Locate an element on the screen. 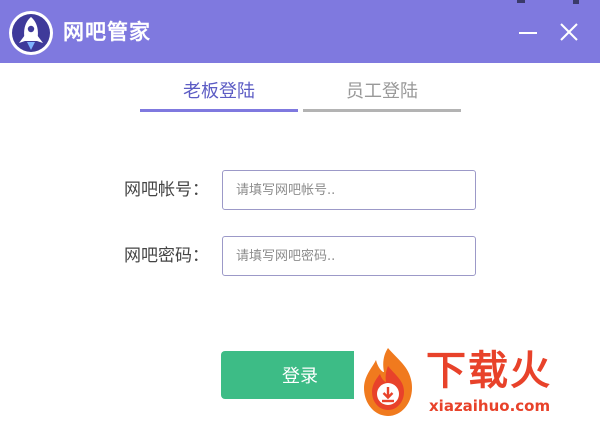 This screenshot has height=422, width=600. password-input is located at coordinates (349, 256).